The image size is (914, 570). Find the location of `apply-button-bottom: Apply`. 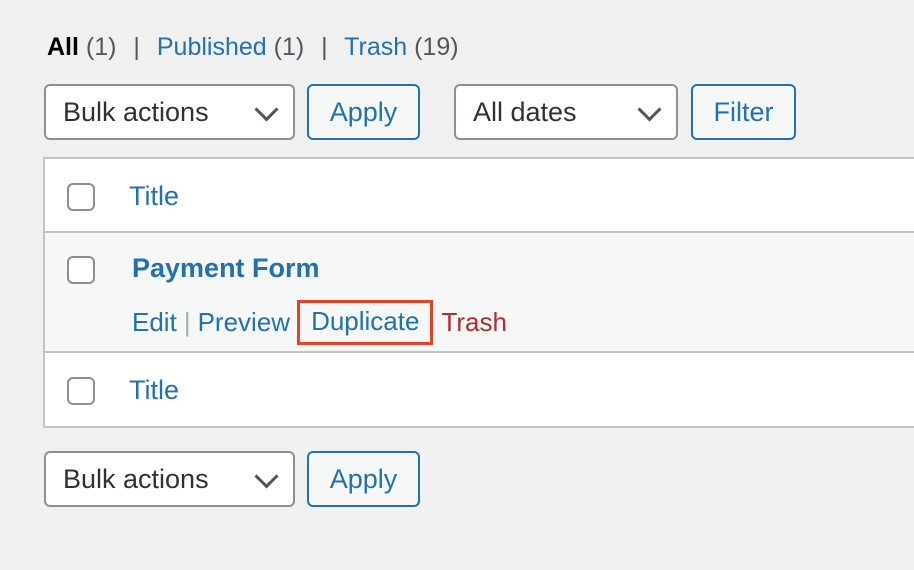

apply-button-bottom: Apply is located at coordinates (363, 479).